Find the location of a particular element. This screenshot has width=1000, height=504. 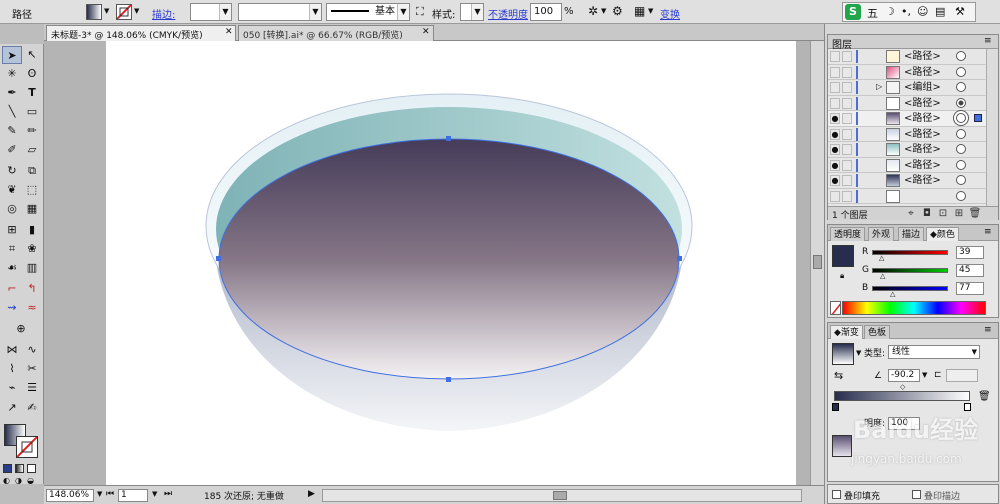

rectangle-tool-icon: ▭ is located at coordinates (32, 112).